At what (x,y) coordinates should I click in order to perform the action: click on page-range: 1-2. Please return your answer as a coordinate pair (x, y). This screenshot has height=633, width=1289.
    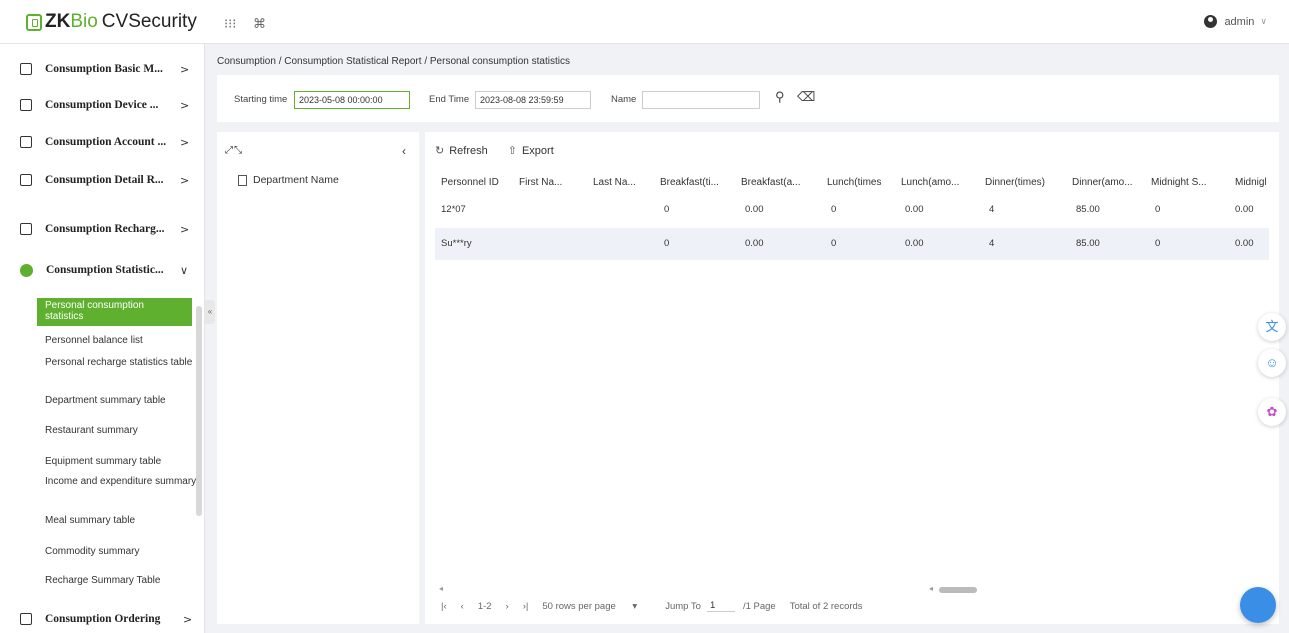
    Looking at the image, I should click on (484, 606).